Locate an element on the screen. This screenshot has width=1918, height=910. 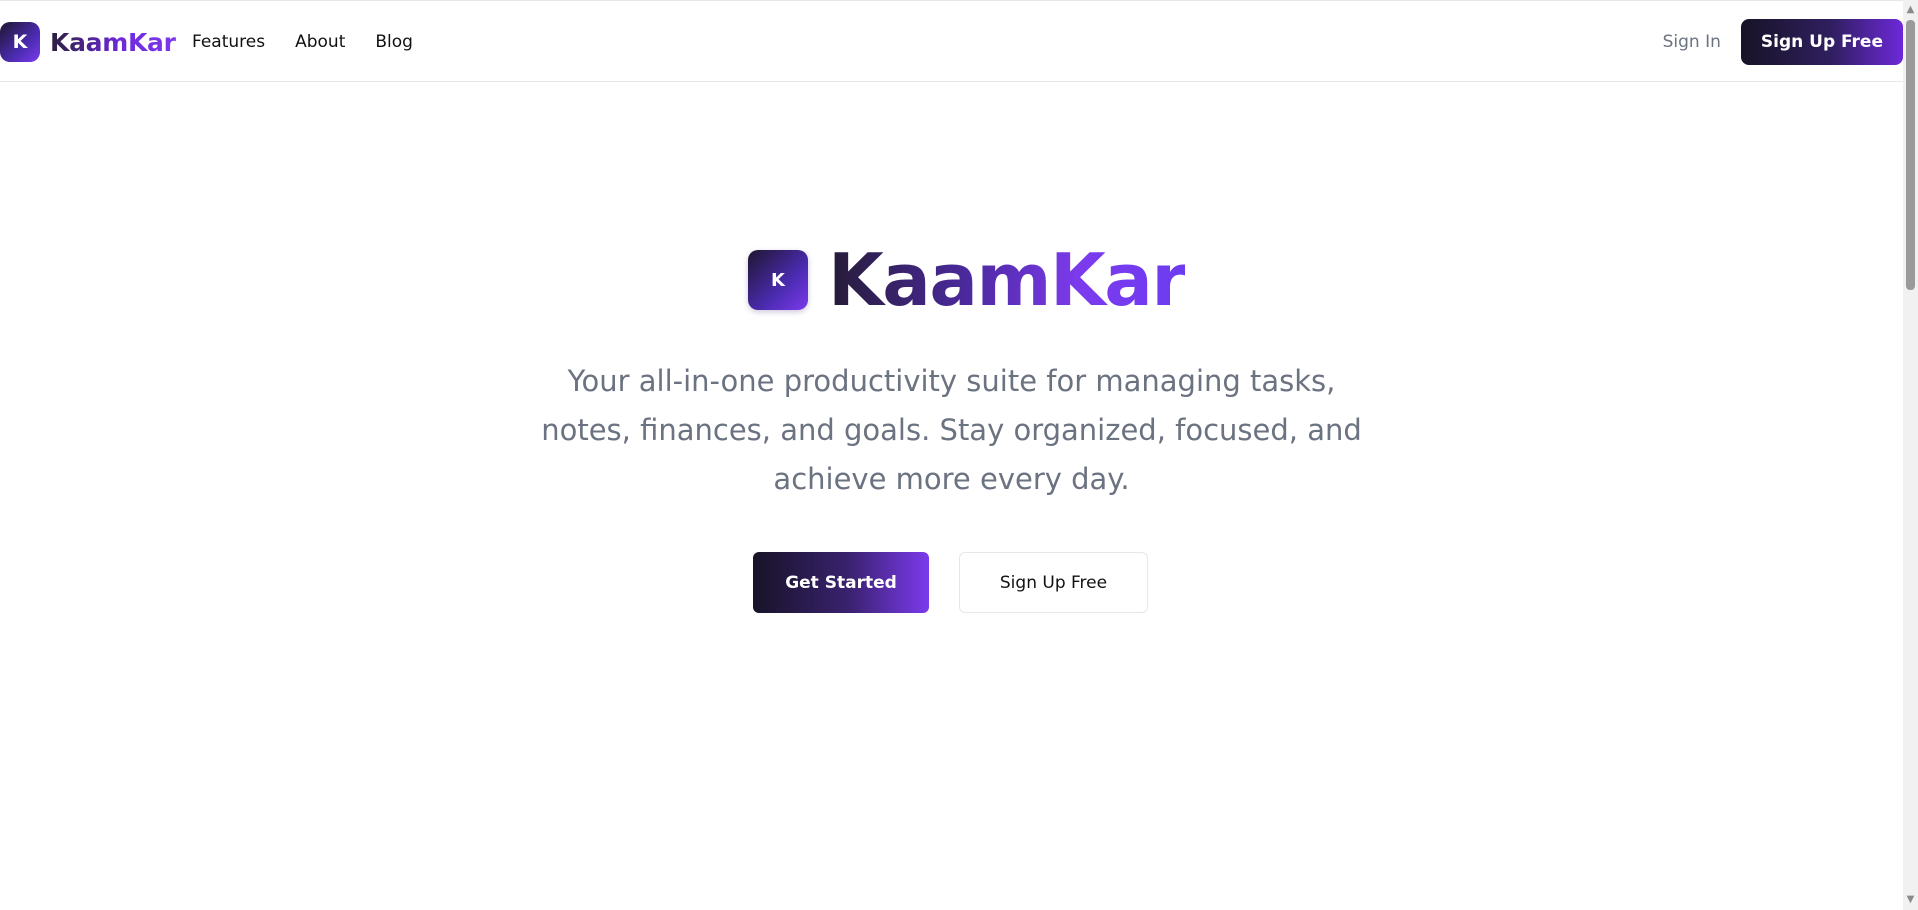
nav-link-about: About is located at coordinates (320, 42).